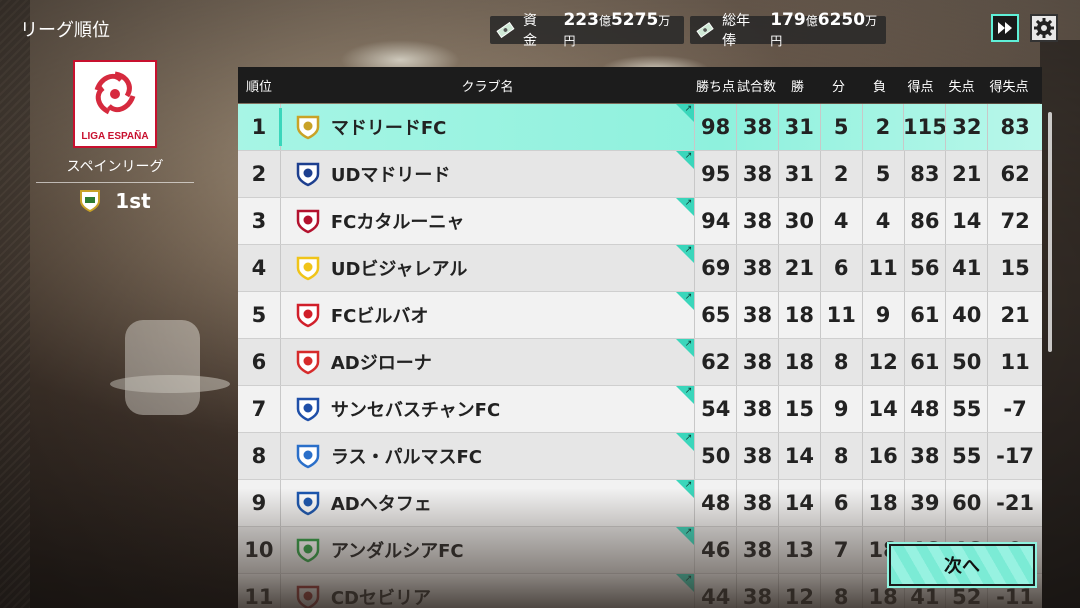  I want to click on table-row: 6 ADジローナ ↗ 62 38 18 8 12 61 50 11, so click(640, 362).